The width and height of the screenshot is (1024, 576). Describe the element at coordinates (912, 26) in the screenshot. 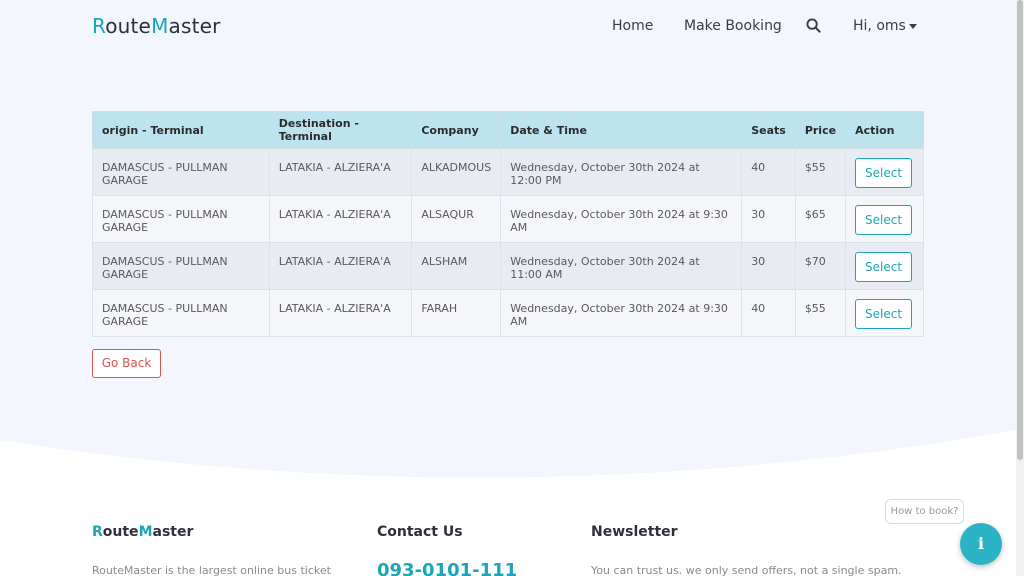

I see `caret-down-icon` at that location.